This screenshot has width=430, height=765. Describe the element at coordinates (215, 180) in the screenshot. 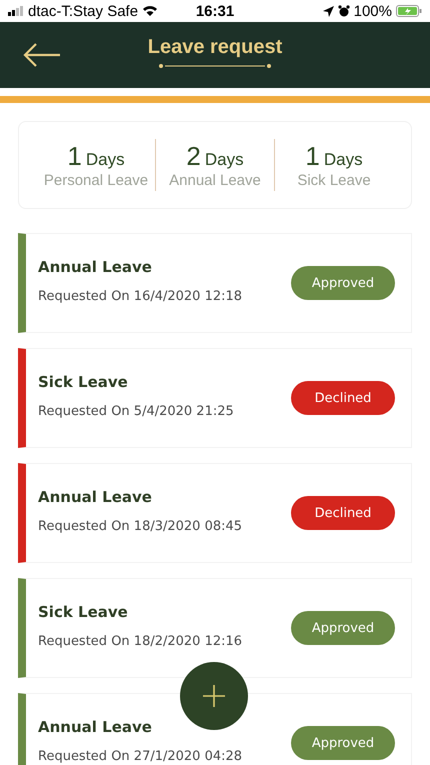

I see `leave-type-label: Annual Leave` at that location.